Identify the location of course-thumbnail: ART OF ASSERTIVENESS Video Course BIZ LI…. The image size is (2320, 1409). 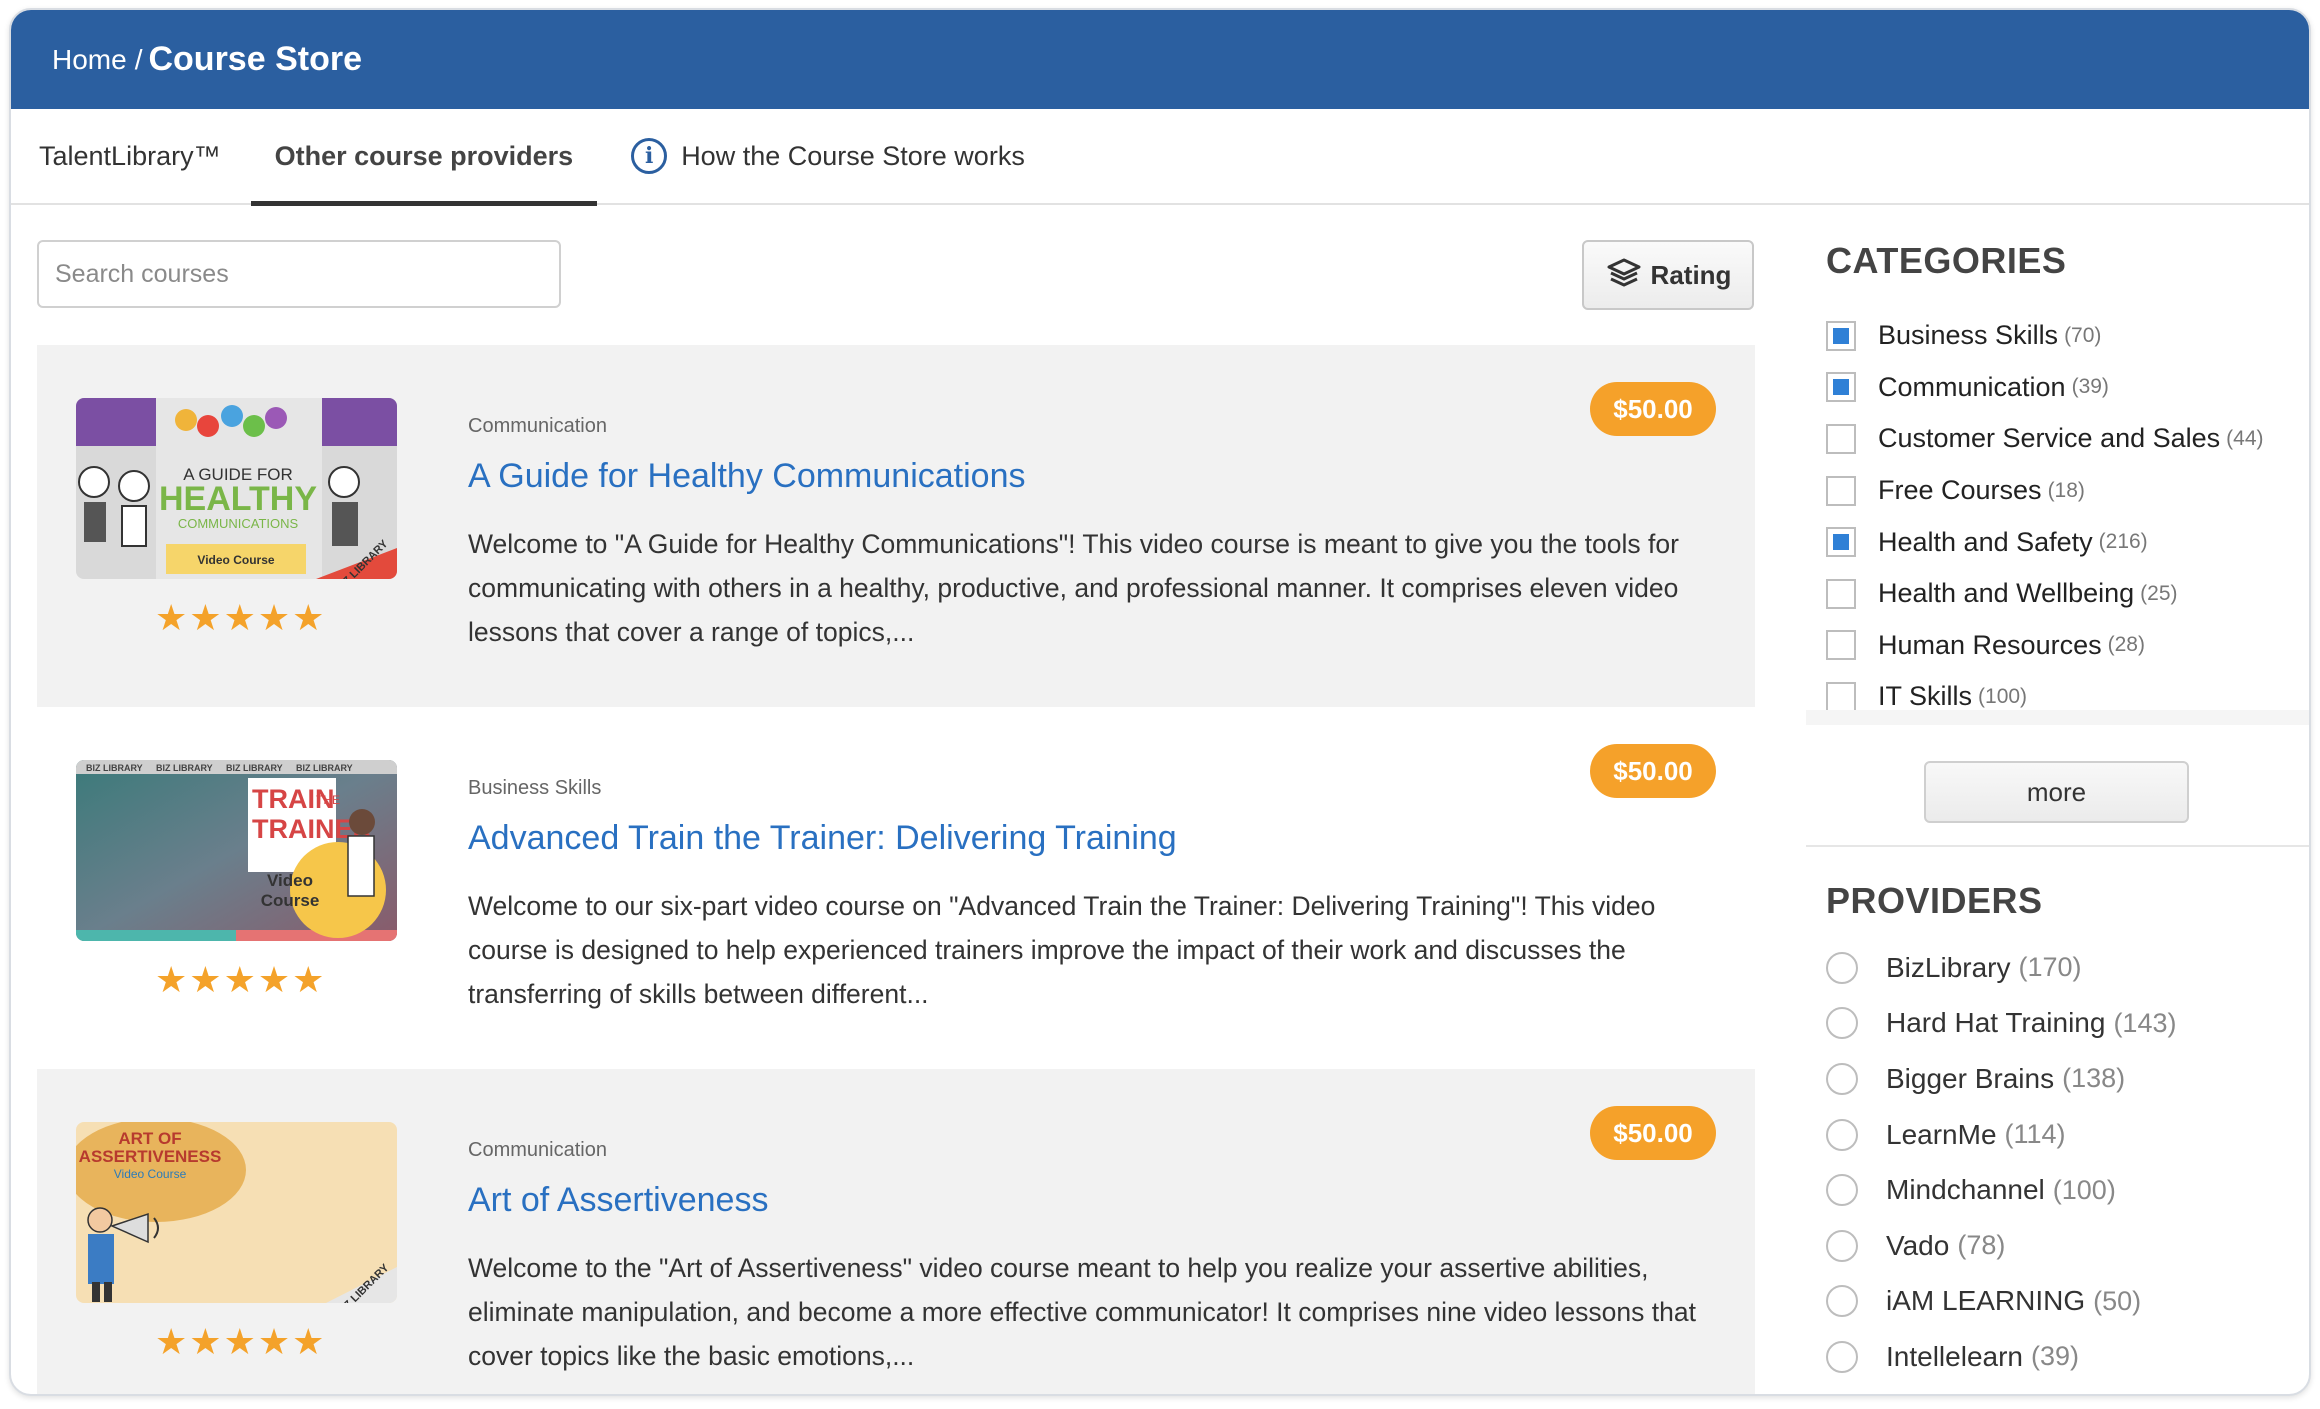
(236, 1212).